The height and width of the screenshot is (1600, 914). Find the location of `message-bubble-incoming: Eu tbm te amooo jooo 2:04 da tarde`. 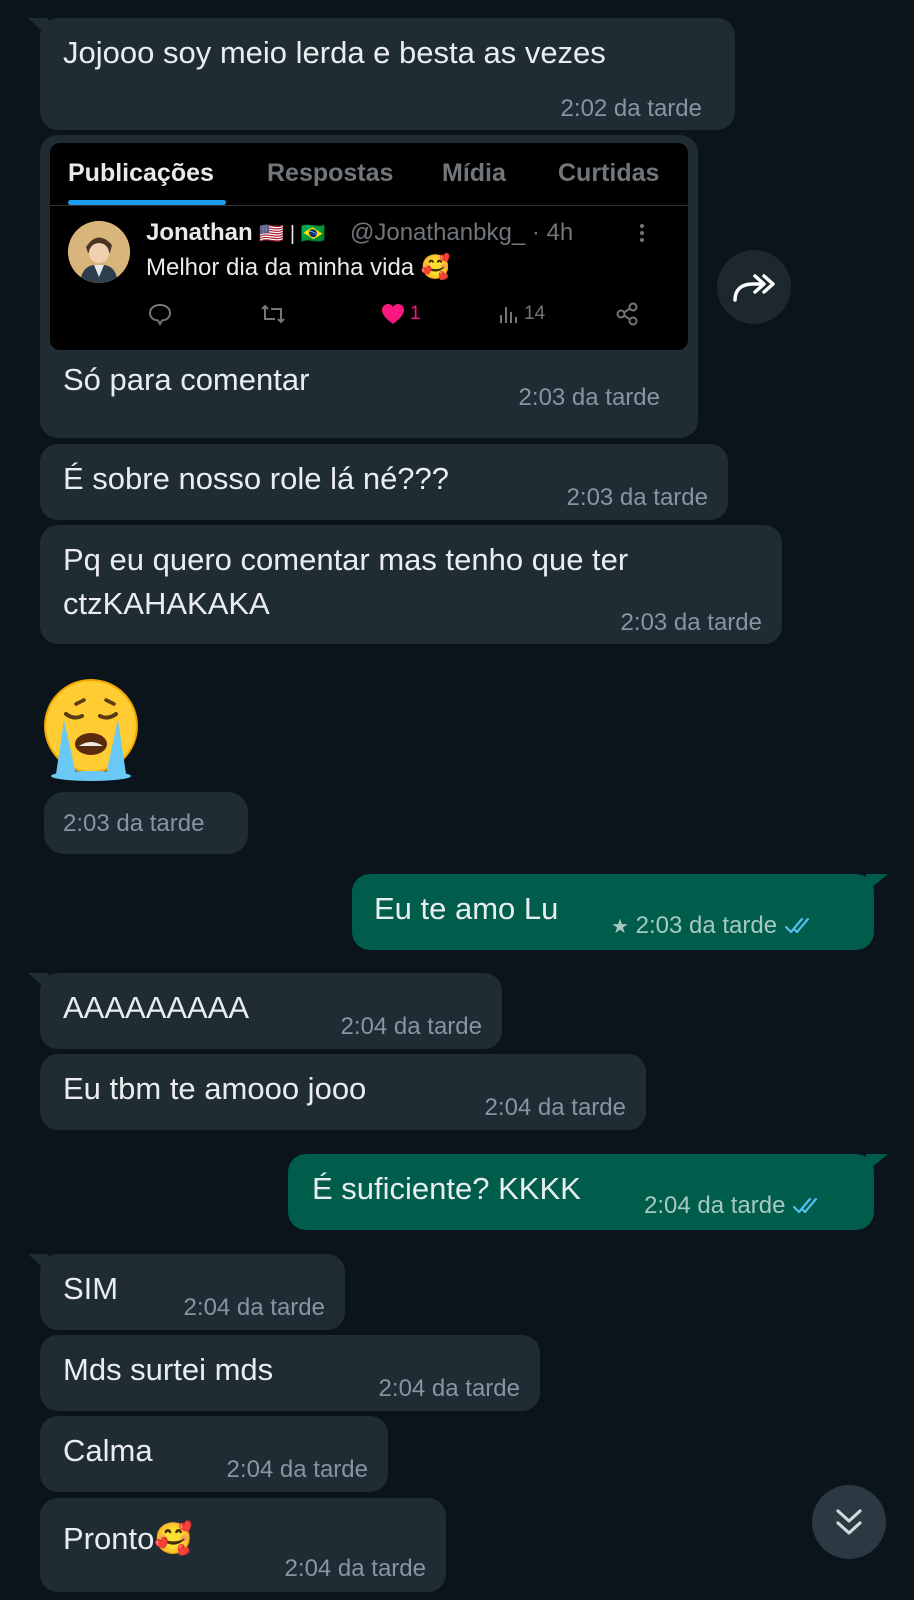

message-bubble-incoming: Eu tbm te amooo jooo 2:04 da tarde is located at coordinates (343, 1092).